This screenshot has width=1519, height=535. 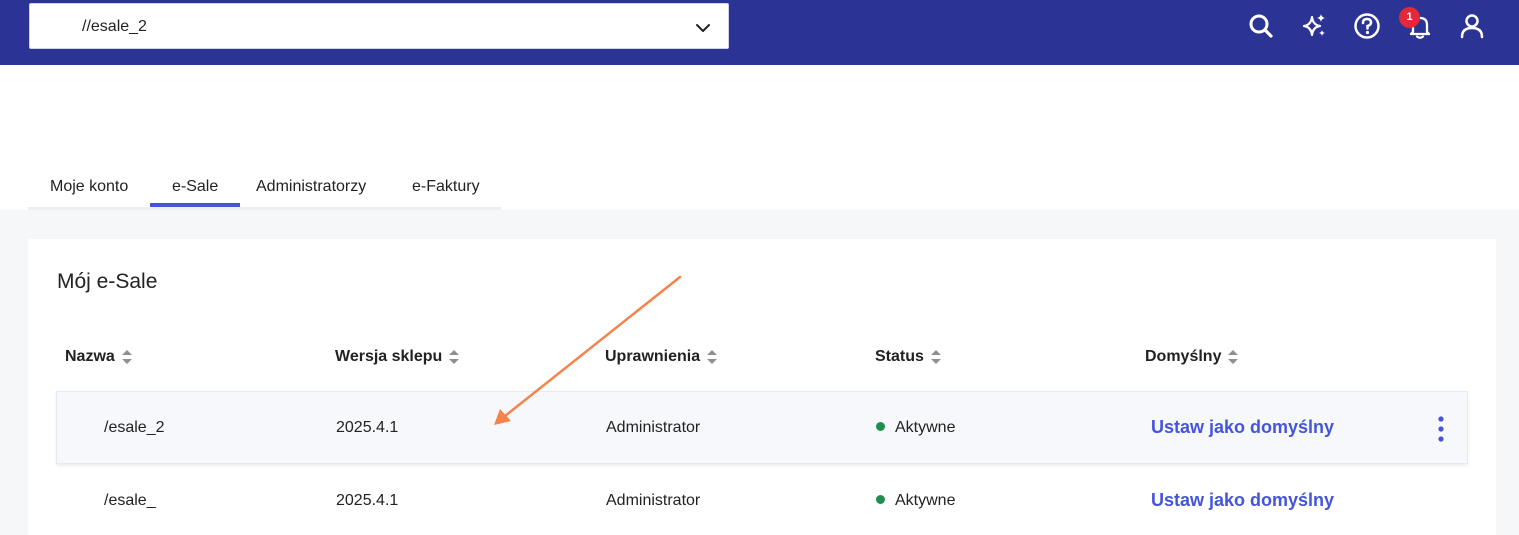 What do you see at coordinates (379, 26) in the screenshot?
I see `shop-select: //esale_2` at bounding box center [379, 26].